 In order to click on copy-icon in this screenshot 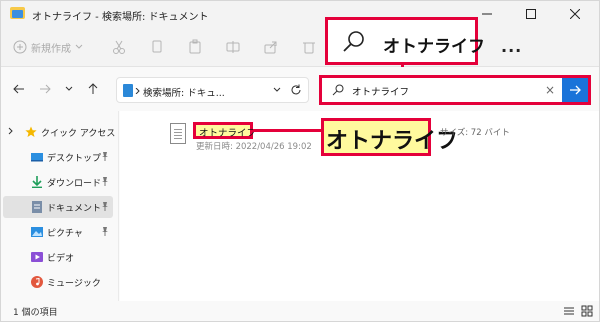, I will do `click(157, 47)`.